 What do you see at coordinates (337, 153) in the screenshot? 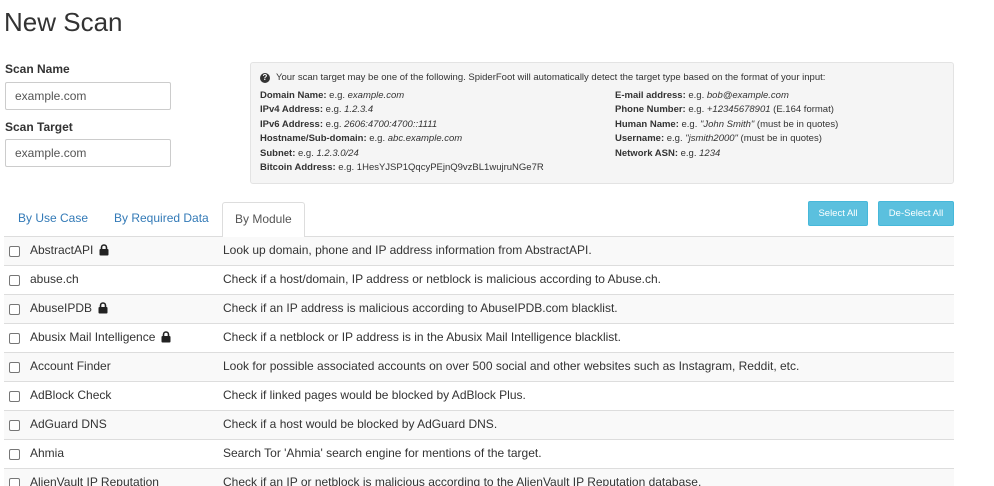
I see `help-item-example: 1.2.3.0/24` at bounding box center [337, 153].